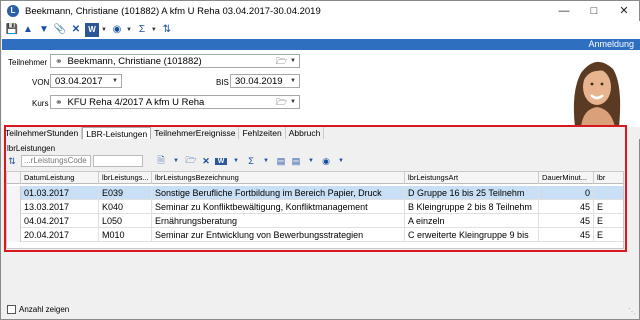  I want to click on app-logo-icon: L, so click(13, 11).